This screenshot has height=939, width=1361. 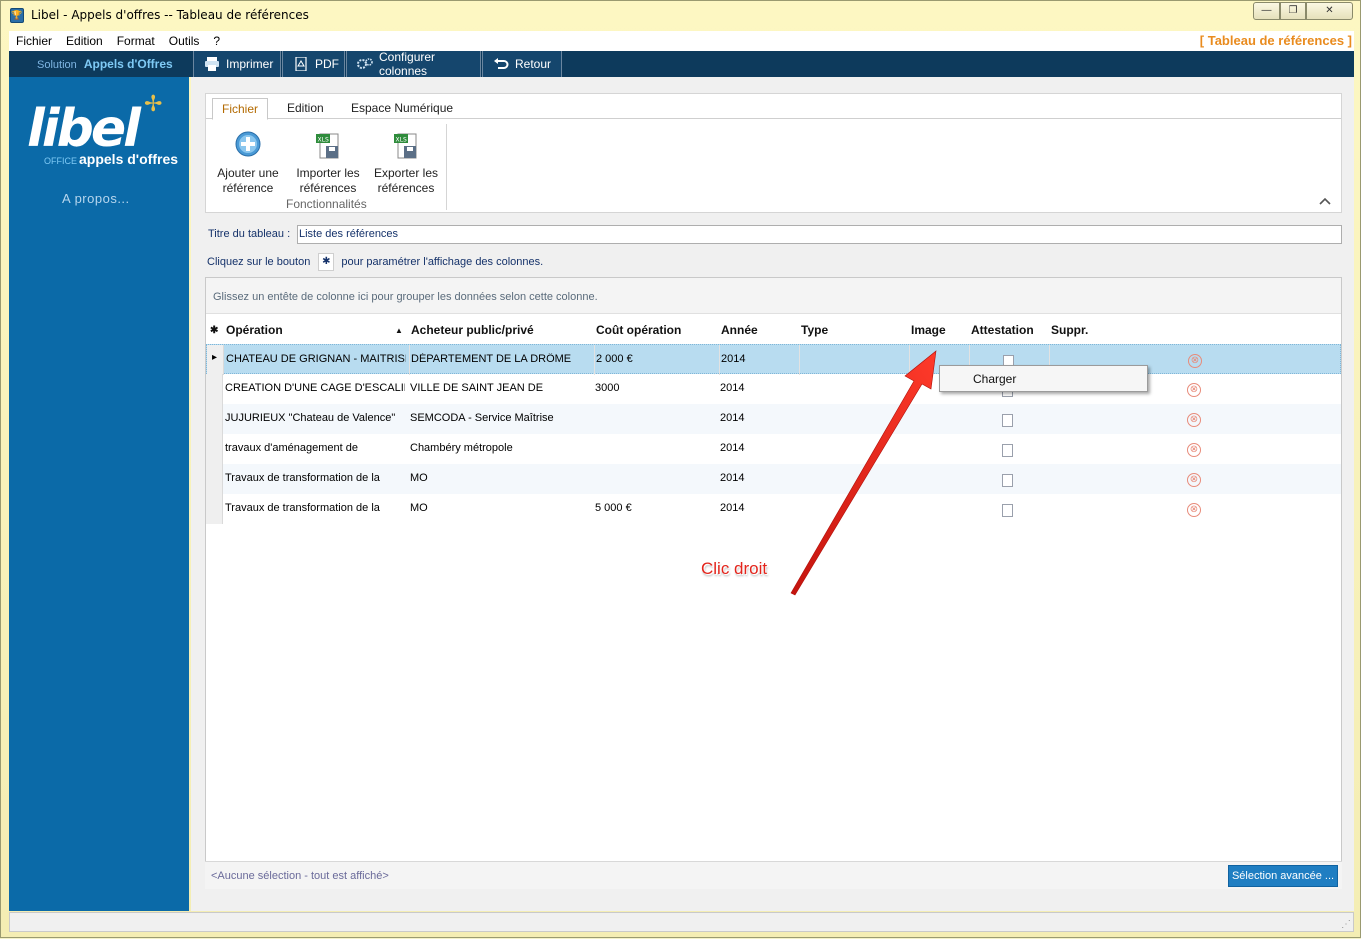 I want to click on ribbon-tabs: Fichier Edition Espace Numérique, so click(x=773, y=107).